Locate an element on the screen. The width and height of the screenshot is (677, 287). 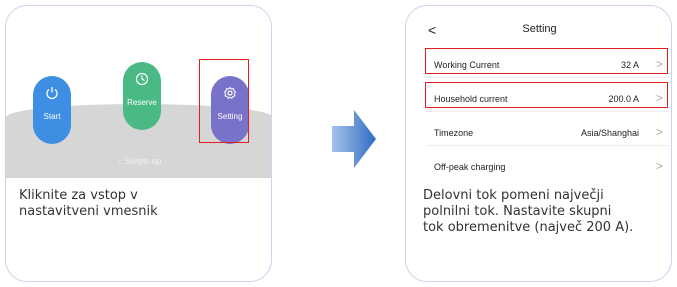
reserve-button: Reserve is located at coordinates (142, 96).